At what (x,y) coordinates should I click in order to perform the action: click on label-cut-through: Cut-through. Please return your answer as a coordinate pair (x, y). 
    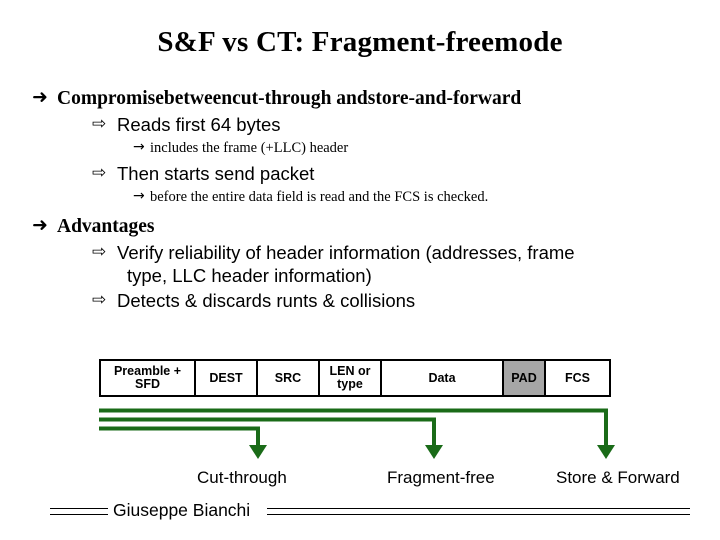
    Looking at the image, I should click on (242, 477).